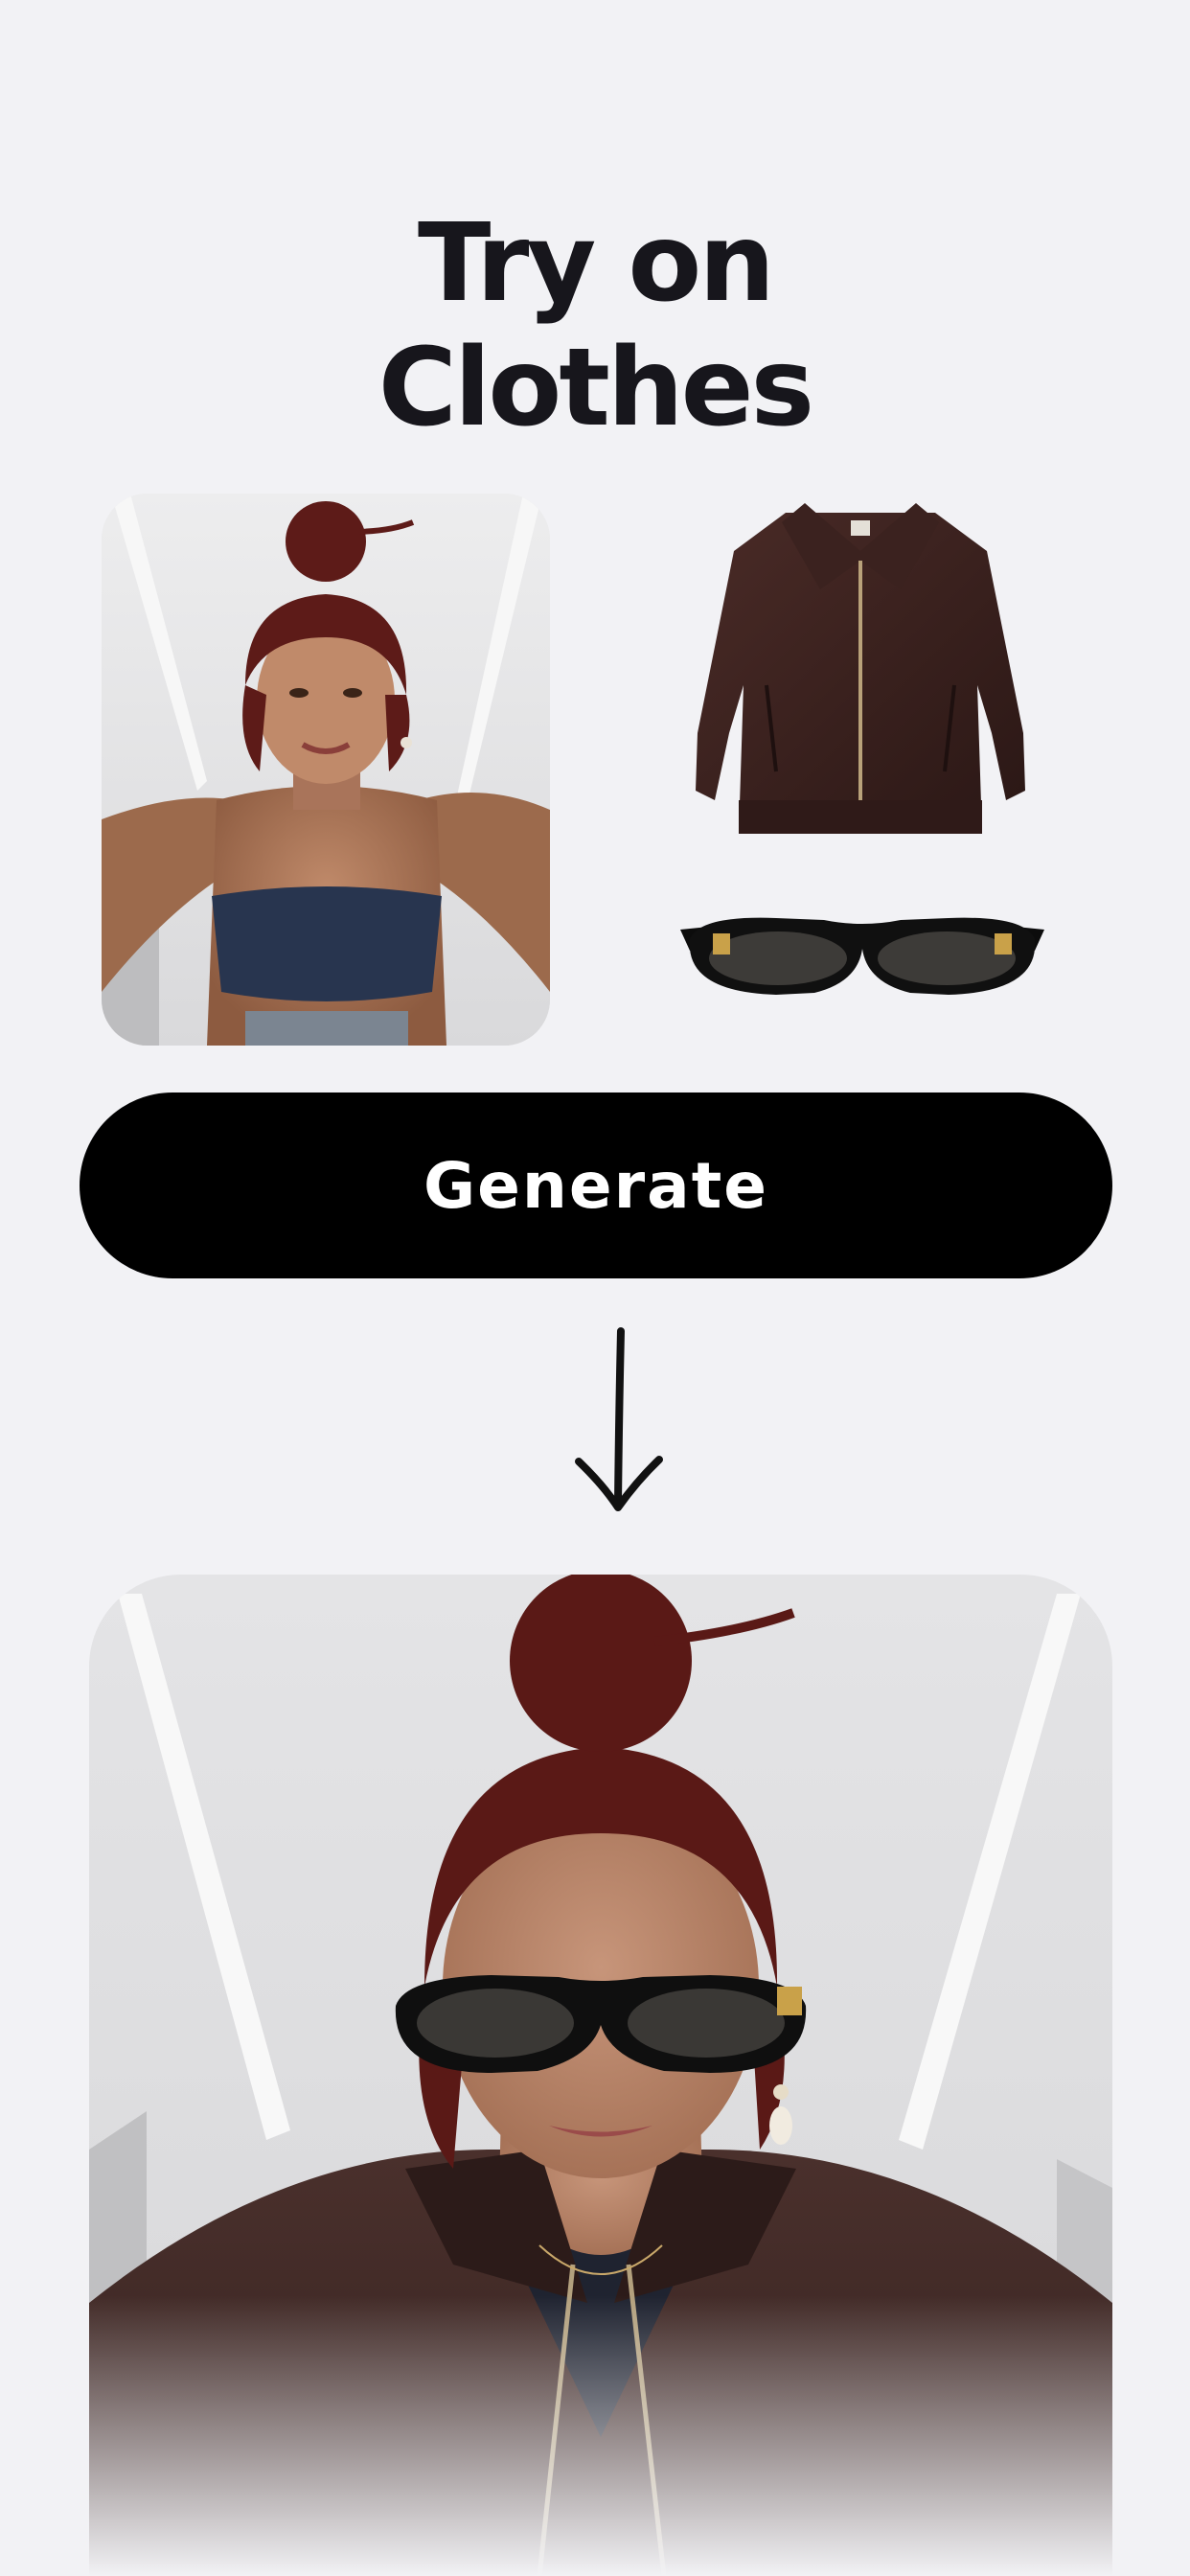 This screenshot has width=1190, height=2576. I want to click on title-line-1: Try on, so click(596, 264).